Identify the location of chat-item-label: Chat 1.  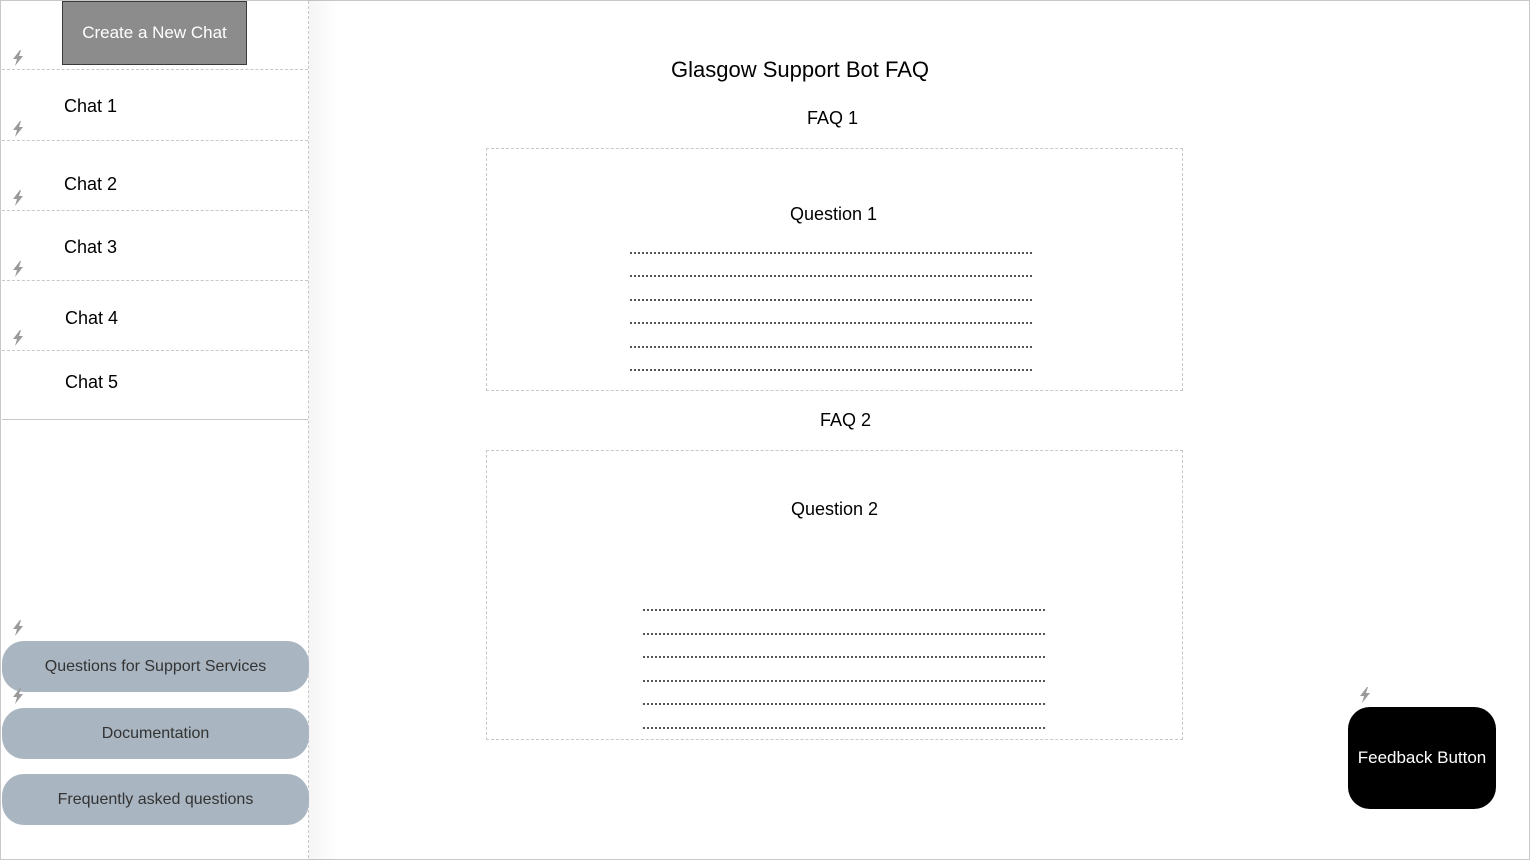
(91, 106).